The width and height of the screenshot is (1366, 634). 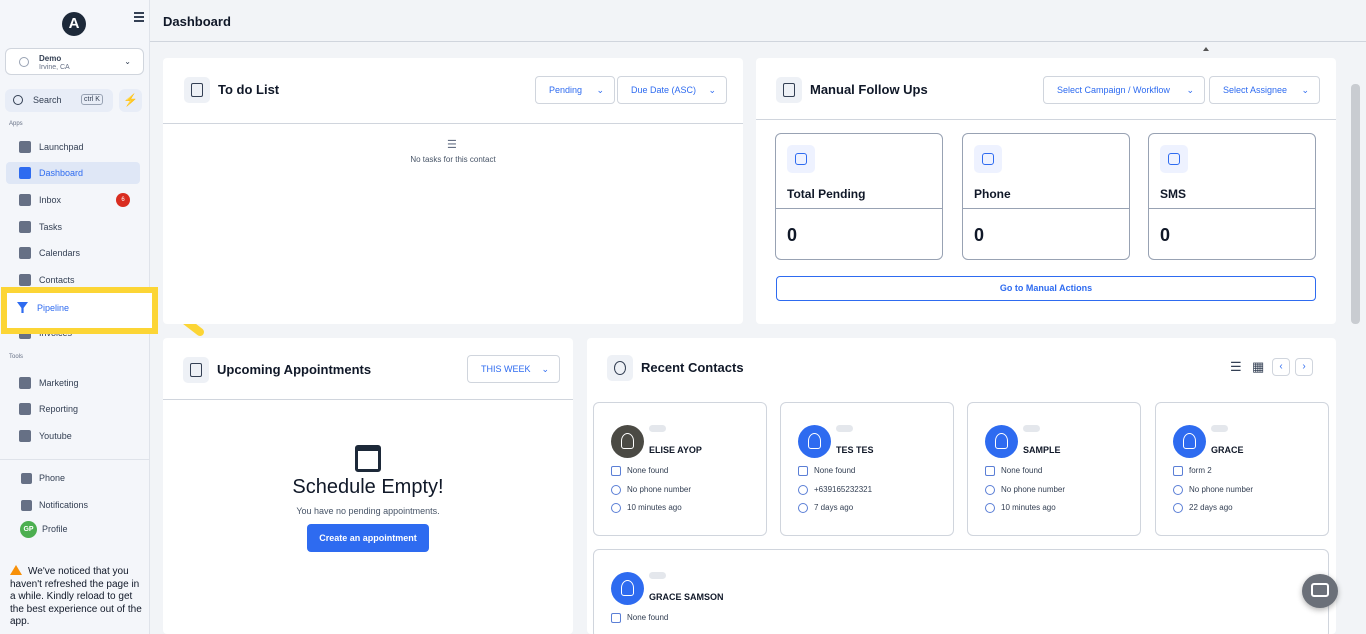 I want to click on schedule-empty-subtitle: You have no pending appointments., so click(x=368, y=511).